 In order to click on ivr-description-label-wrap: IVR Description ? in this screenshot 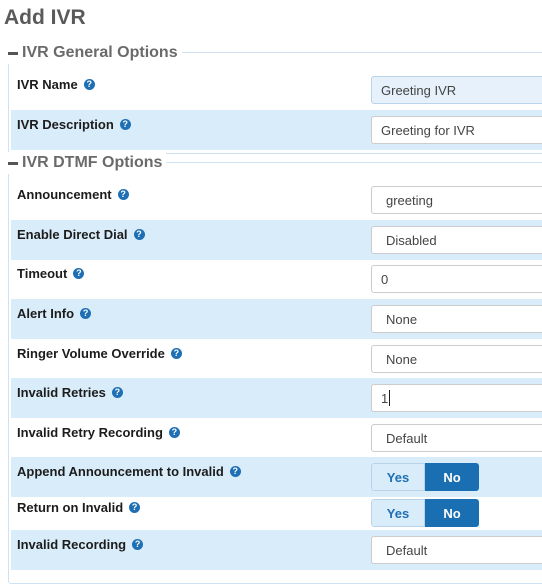, I will do `click(74, 124)`.